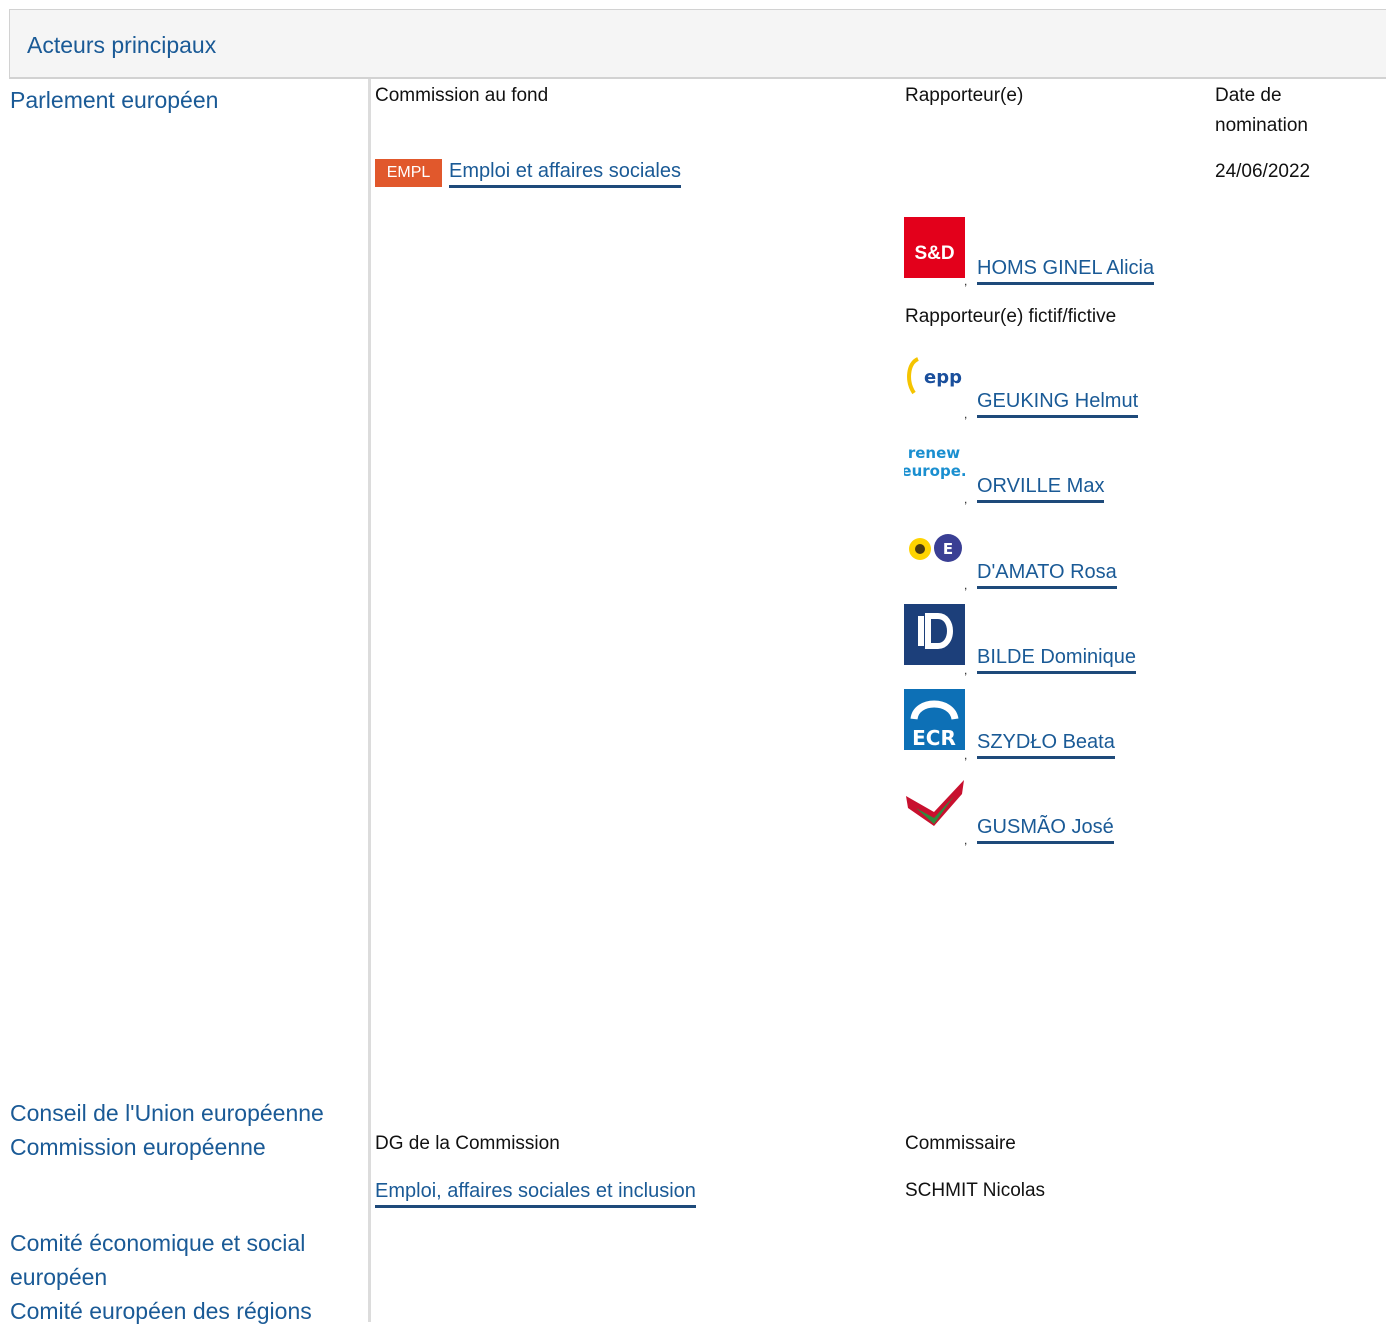 This screenshot has width=1386, height=1328. What do you see at coordinates (697, 44) in the screenshot?
I see `section-header: Acteurs principaux` at bounding box center [697, 44].